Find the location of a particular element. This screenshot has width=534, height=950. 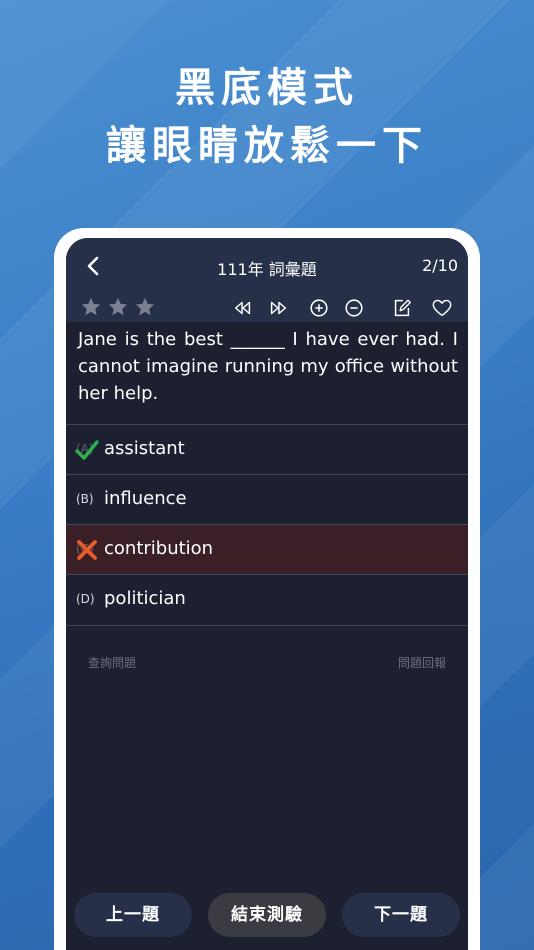

zoom-in-icon is located at coordinates (319, 308).